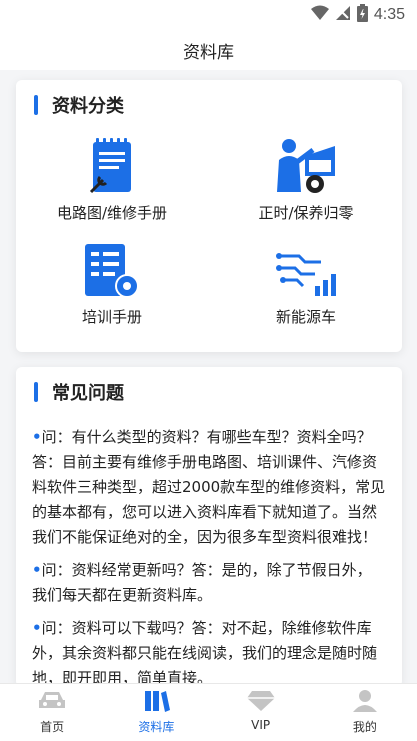 The image size is (417, 741). I want to click on category-circuit-manual: 电路图/维修手册, so click(112, 179).